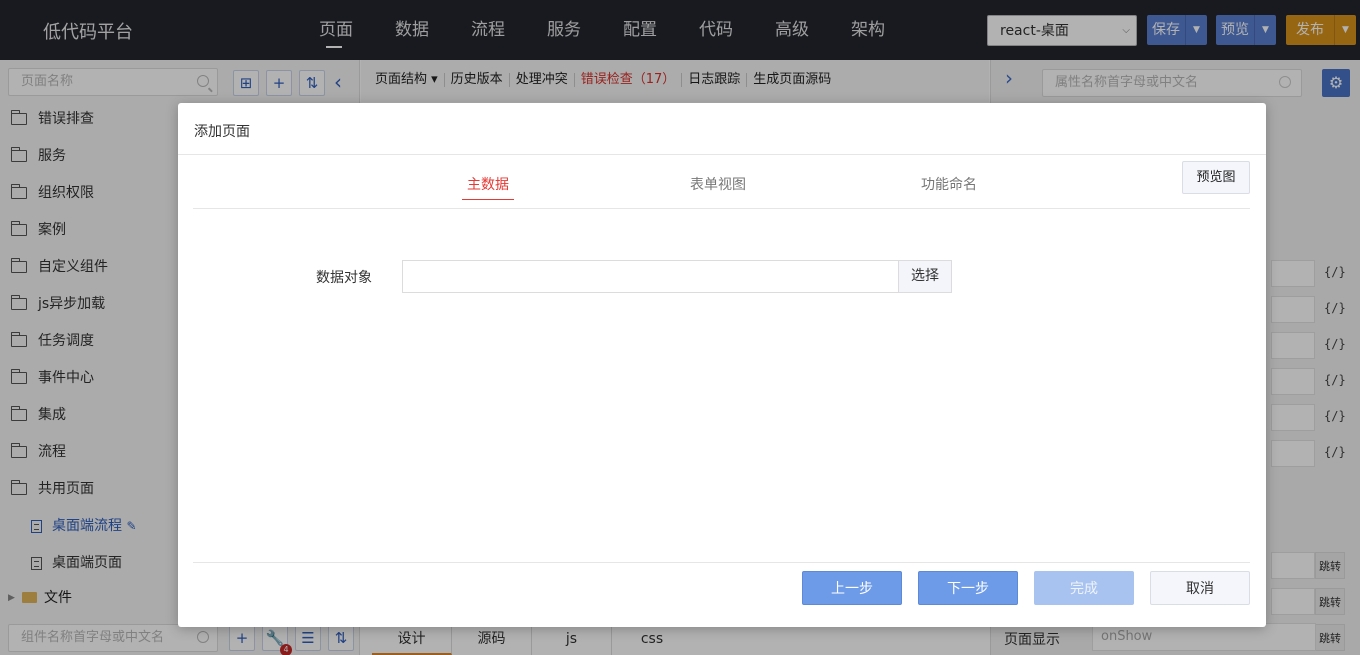 This screenshot has width=1360, height=655. Describe the element at coordinates (1216, 177) in the screenshot. I see `preview-image-button: 预览图` at that location.